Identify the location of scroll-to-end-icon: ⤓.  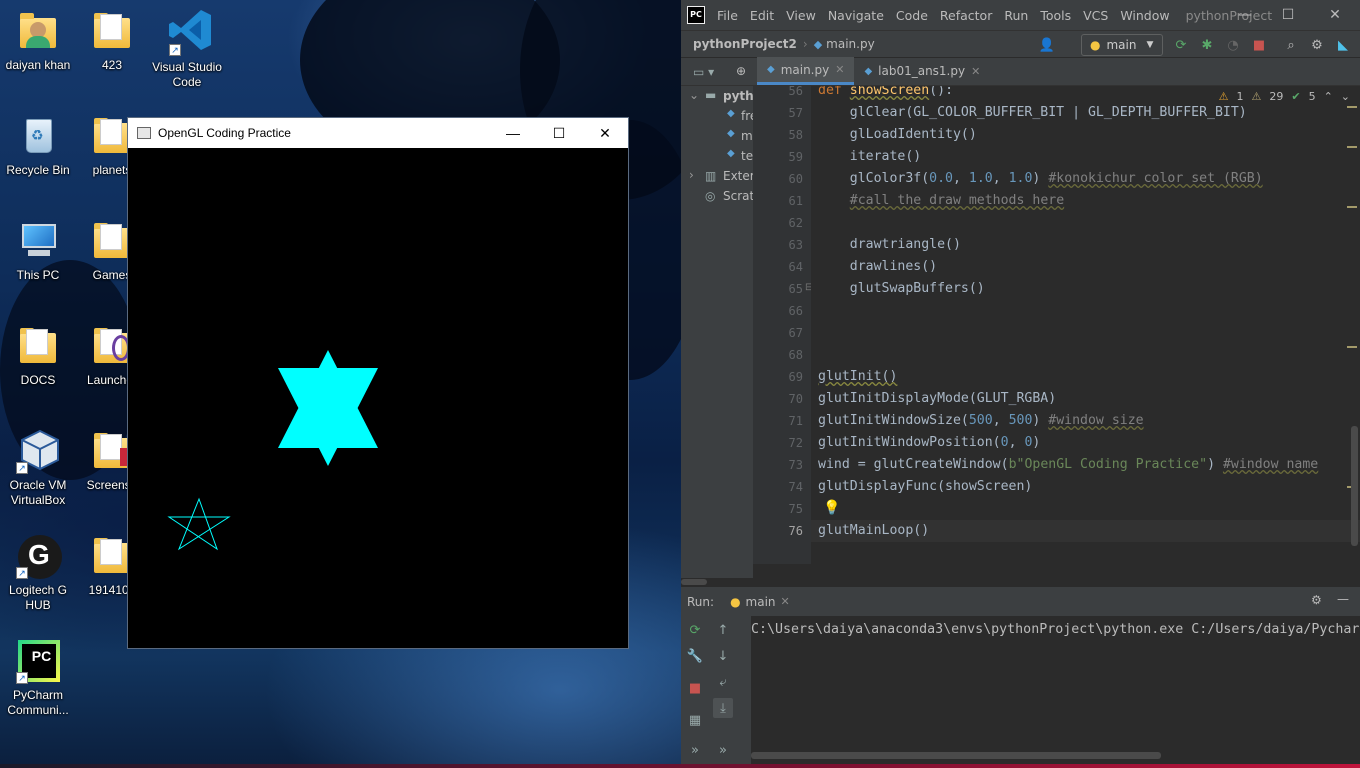
(723, 708).